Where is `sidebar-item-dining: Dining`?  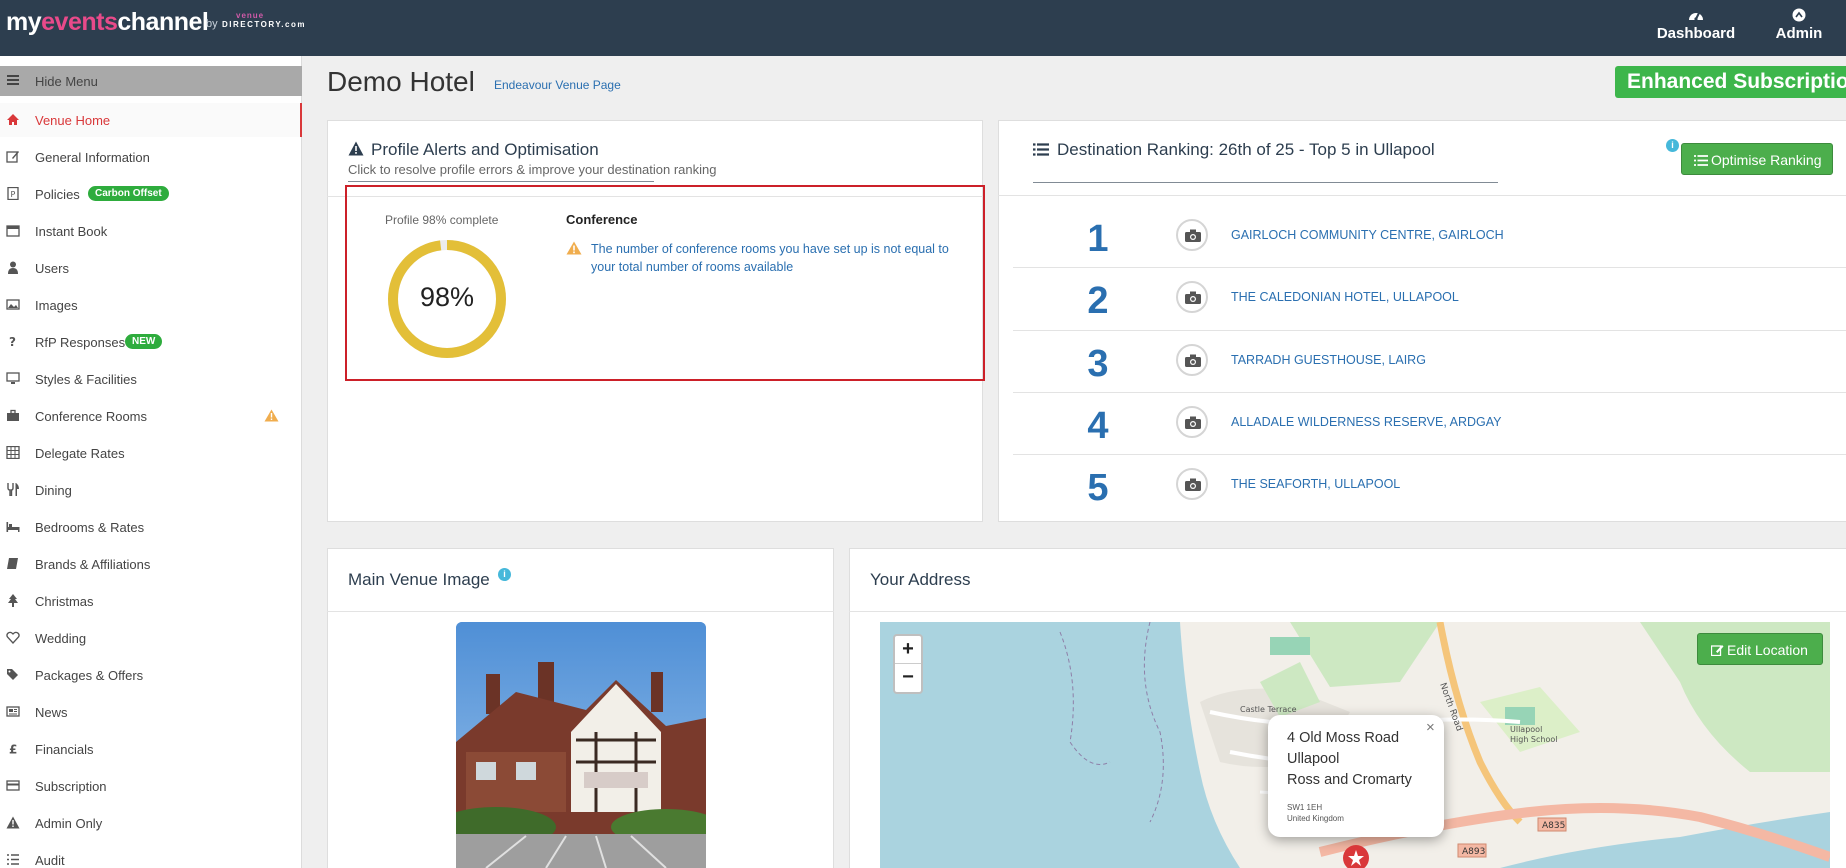 sidebar-item-dining: Dining is located at coordinates (151, 490).